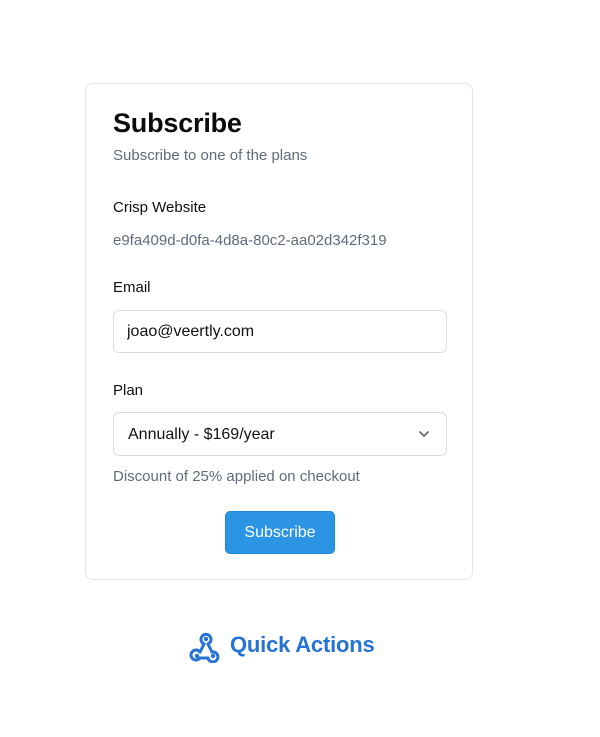  What do you see at coordinates (201, 434) in the screenshot?
I see `plan-selected-value: Annually - $169/year` at bounding box center [201, 434].